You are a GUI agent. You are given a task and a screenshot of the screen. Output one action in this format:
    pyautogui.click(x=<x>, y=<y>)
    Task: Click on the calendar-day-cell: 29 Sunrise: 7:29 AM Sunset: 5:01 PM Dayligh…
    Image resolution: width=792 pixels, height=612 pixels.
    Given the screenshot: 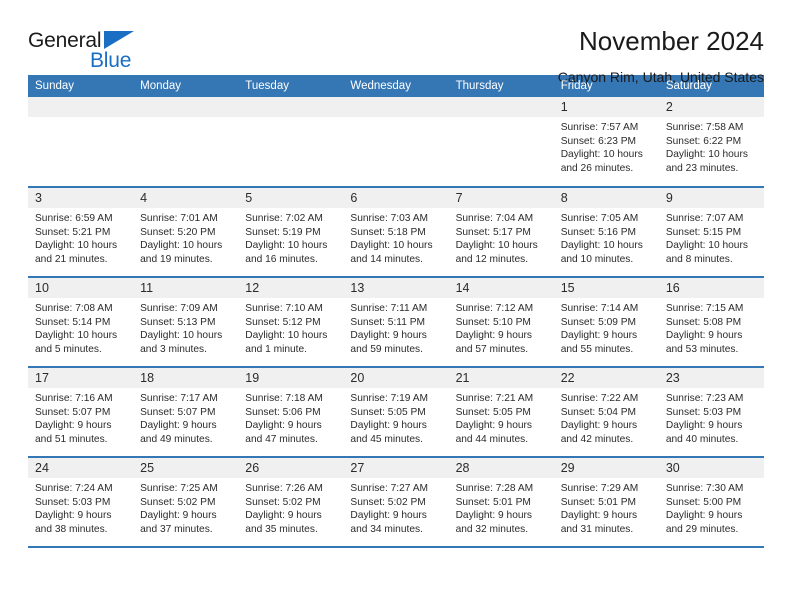 What is the action you would take?
    pyautogui.click(x=606, y=502)
    